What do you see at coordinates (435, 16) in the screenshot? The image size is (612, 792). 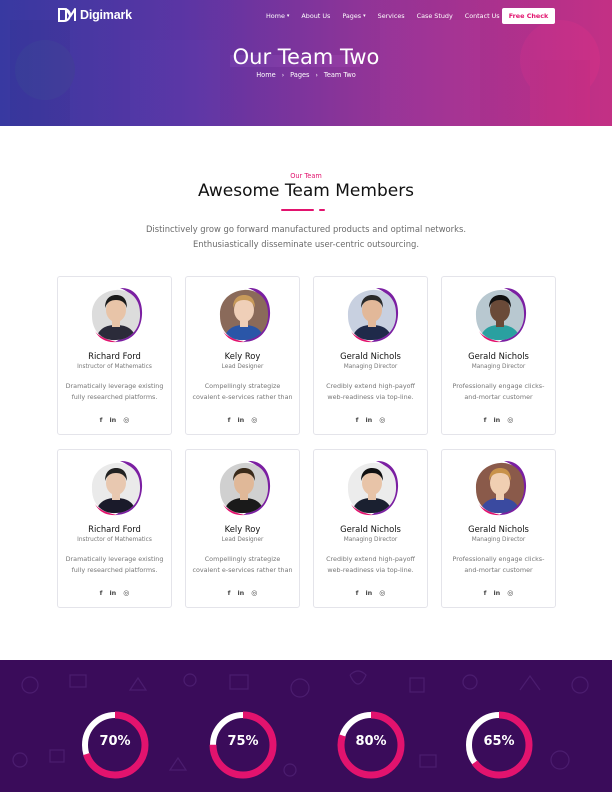 I see `nav-item-case-study: Case Study` at bounding box center [435, 16].